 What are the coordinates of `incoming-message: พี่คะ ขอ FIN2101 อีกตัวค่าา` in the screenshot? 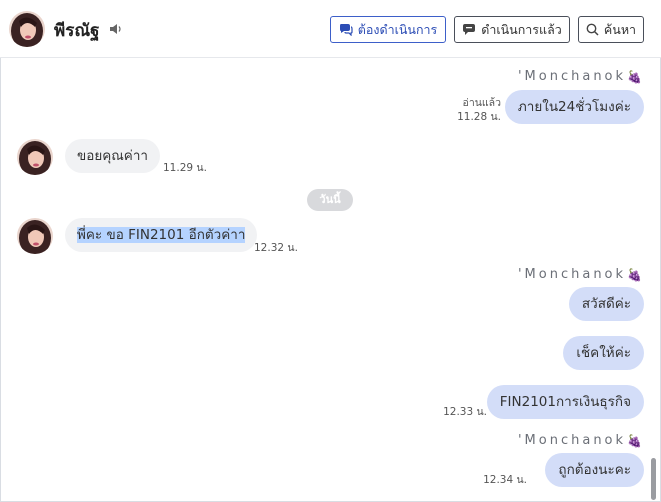 It's located at (161, 235).